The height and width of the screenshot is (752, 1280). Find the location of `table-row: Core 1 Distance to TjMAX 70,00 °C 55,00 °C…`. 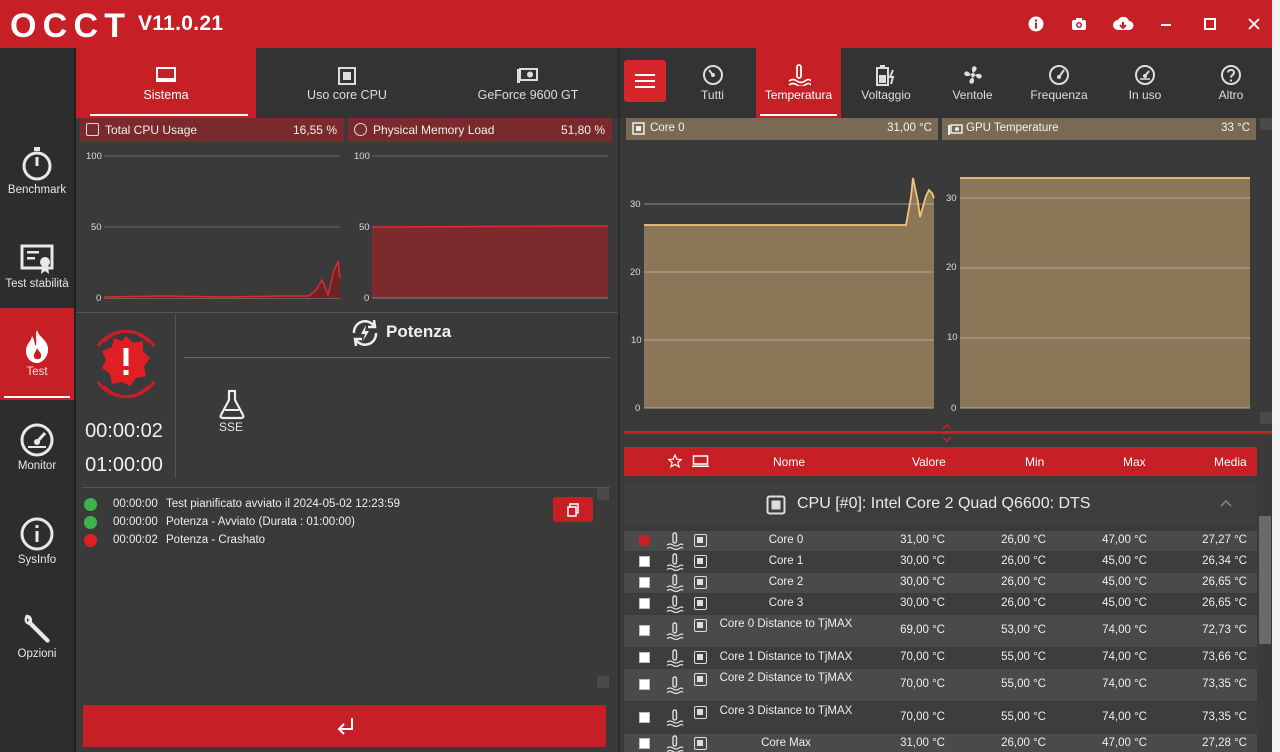

table-row: Core 1 Distance to TjMAX 70,00 °C 55,00 °C… is located at coordinates (940, 658).